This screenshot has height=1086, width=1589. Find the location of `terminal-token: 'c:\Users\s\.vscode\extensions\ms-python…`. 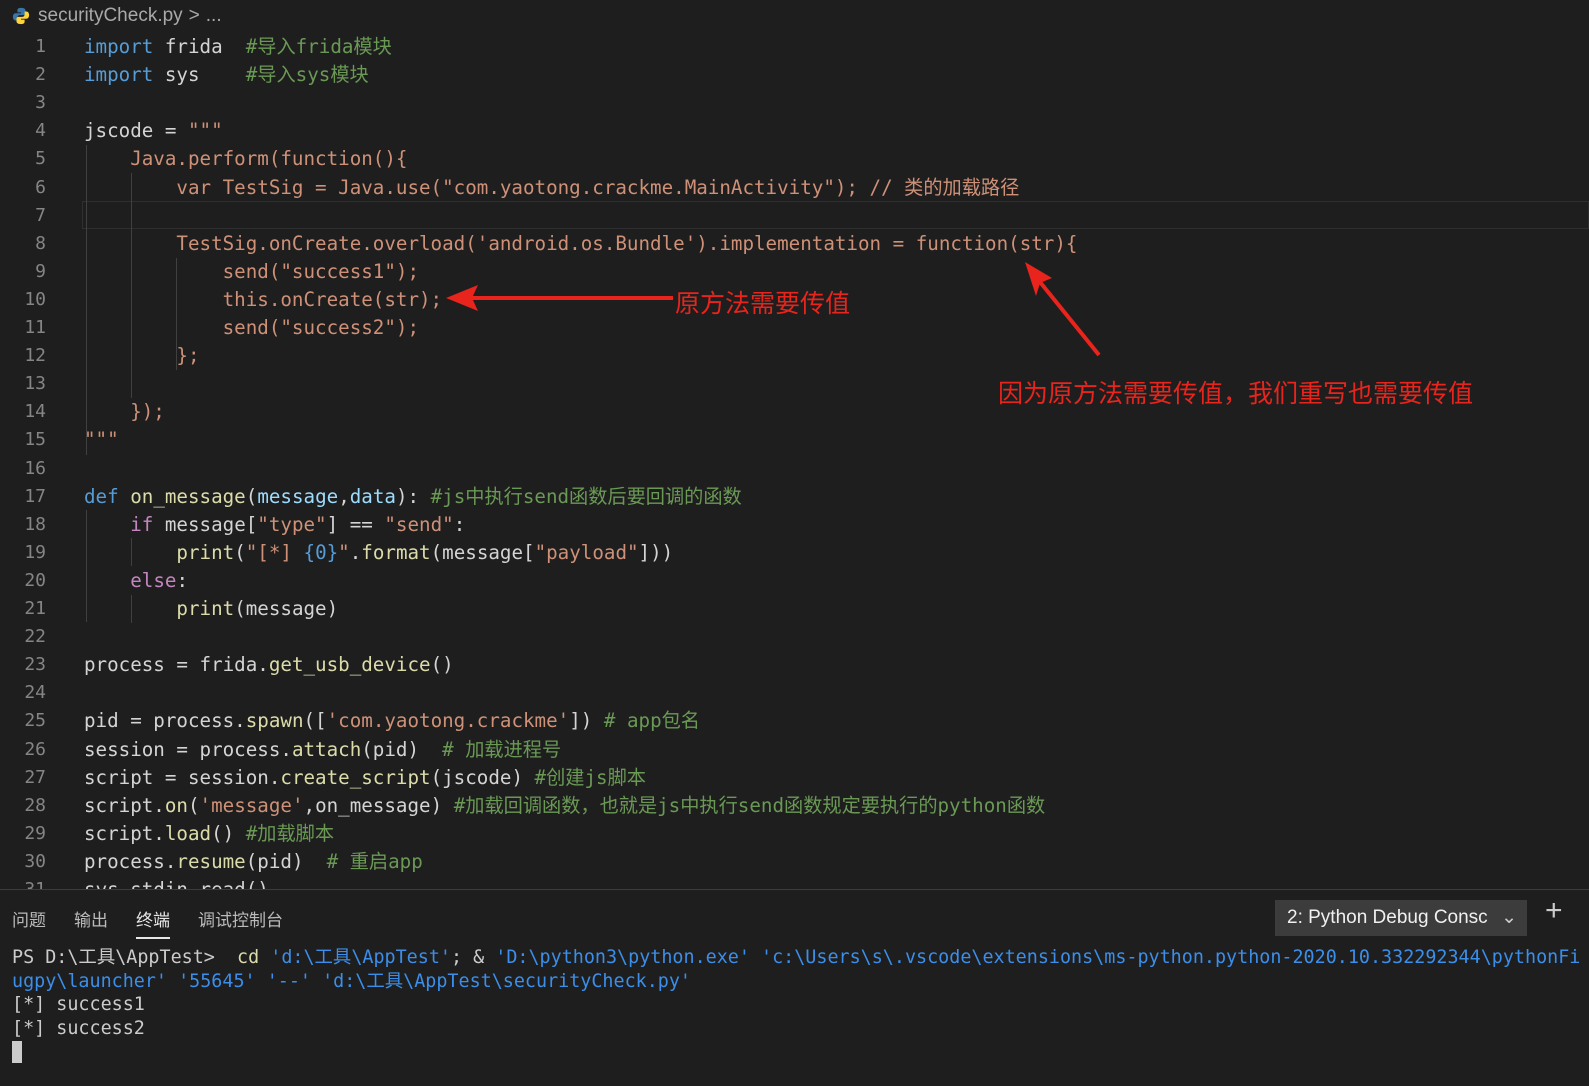

terminal-token: 'c:\Users\s\.vscode\extensions\ms-python… is located at coordinates (1171, 957).